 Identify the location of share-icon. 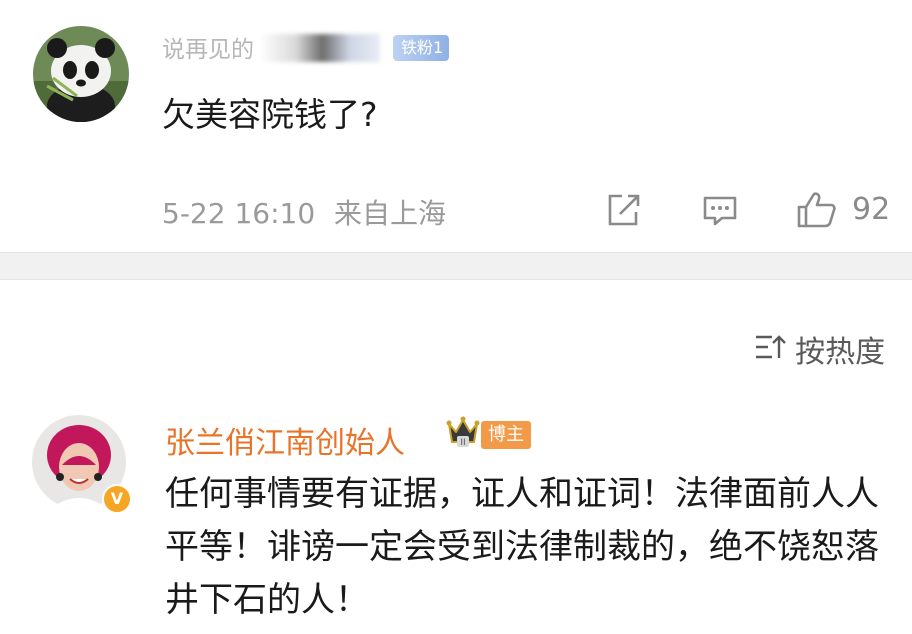
(624, 210).